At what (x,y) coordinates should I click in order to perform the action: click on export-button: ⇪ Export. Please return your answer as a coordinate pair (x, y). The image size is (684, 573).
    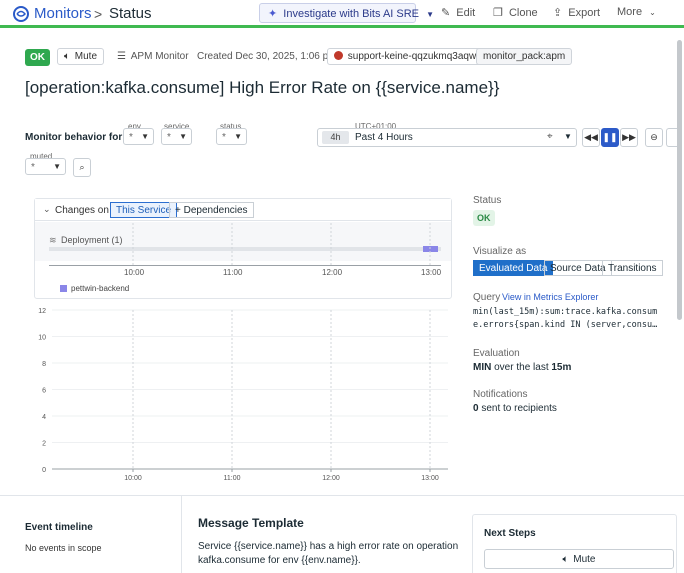
    Looking at the image, I should click on (576, 12).